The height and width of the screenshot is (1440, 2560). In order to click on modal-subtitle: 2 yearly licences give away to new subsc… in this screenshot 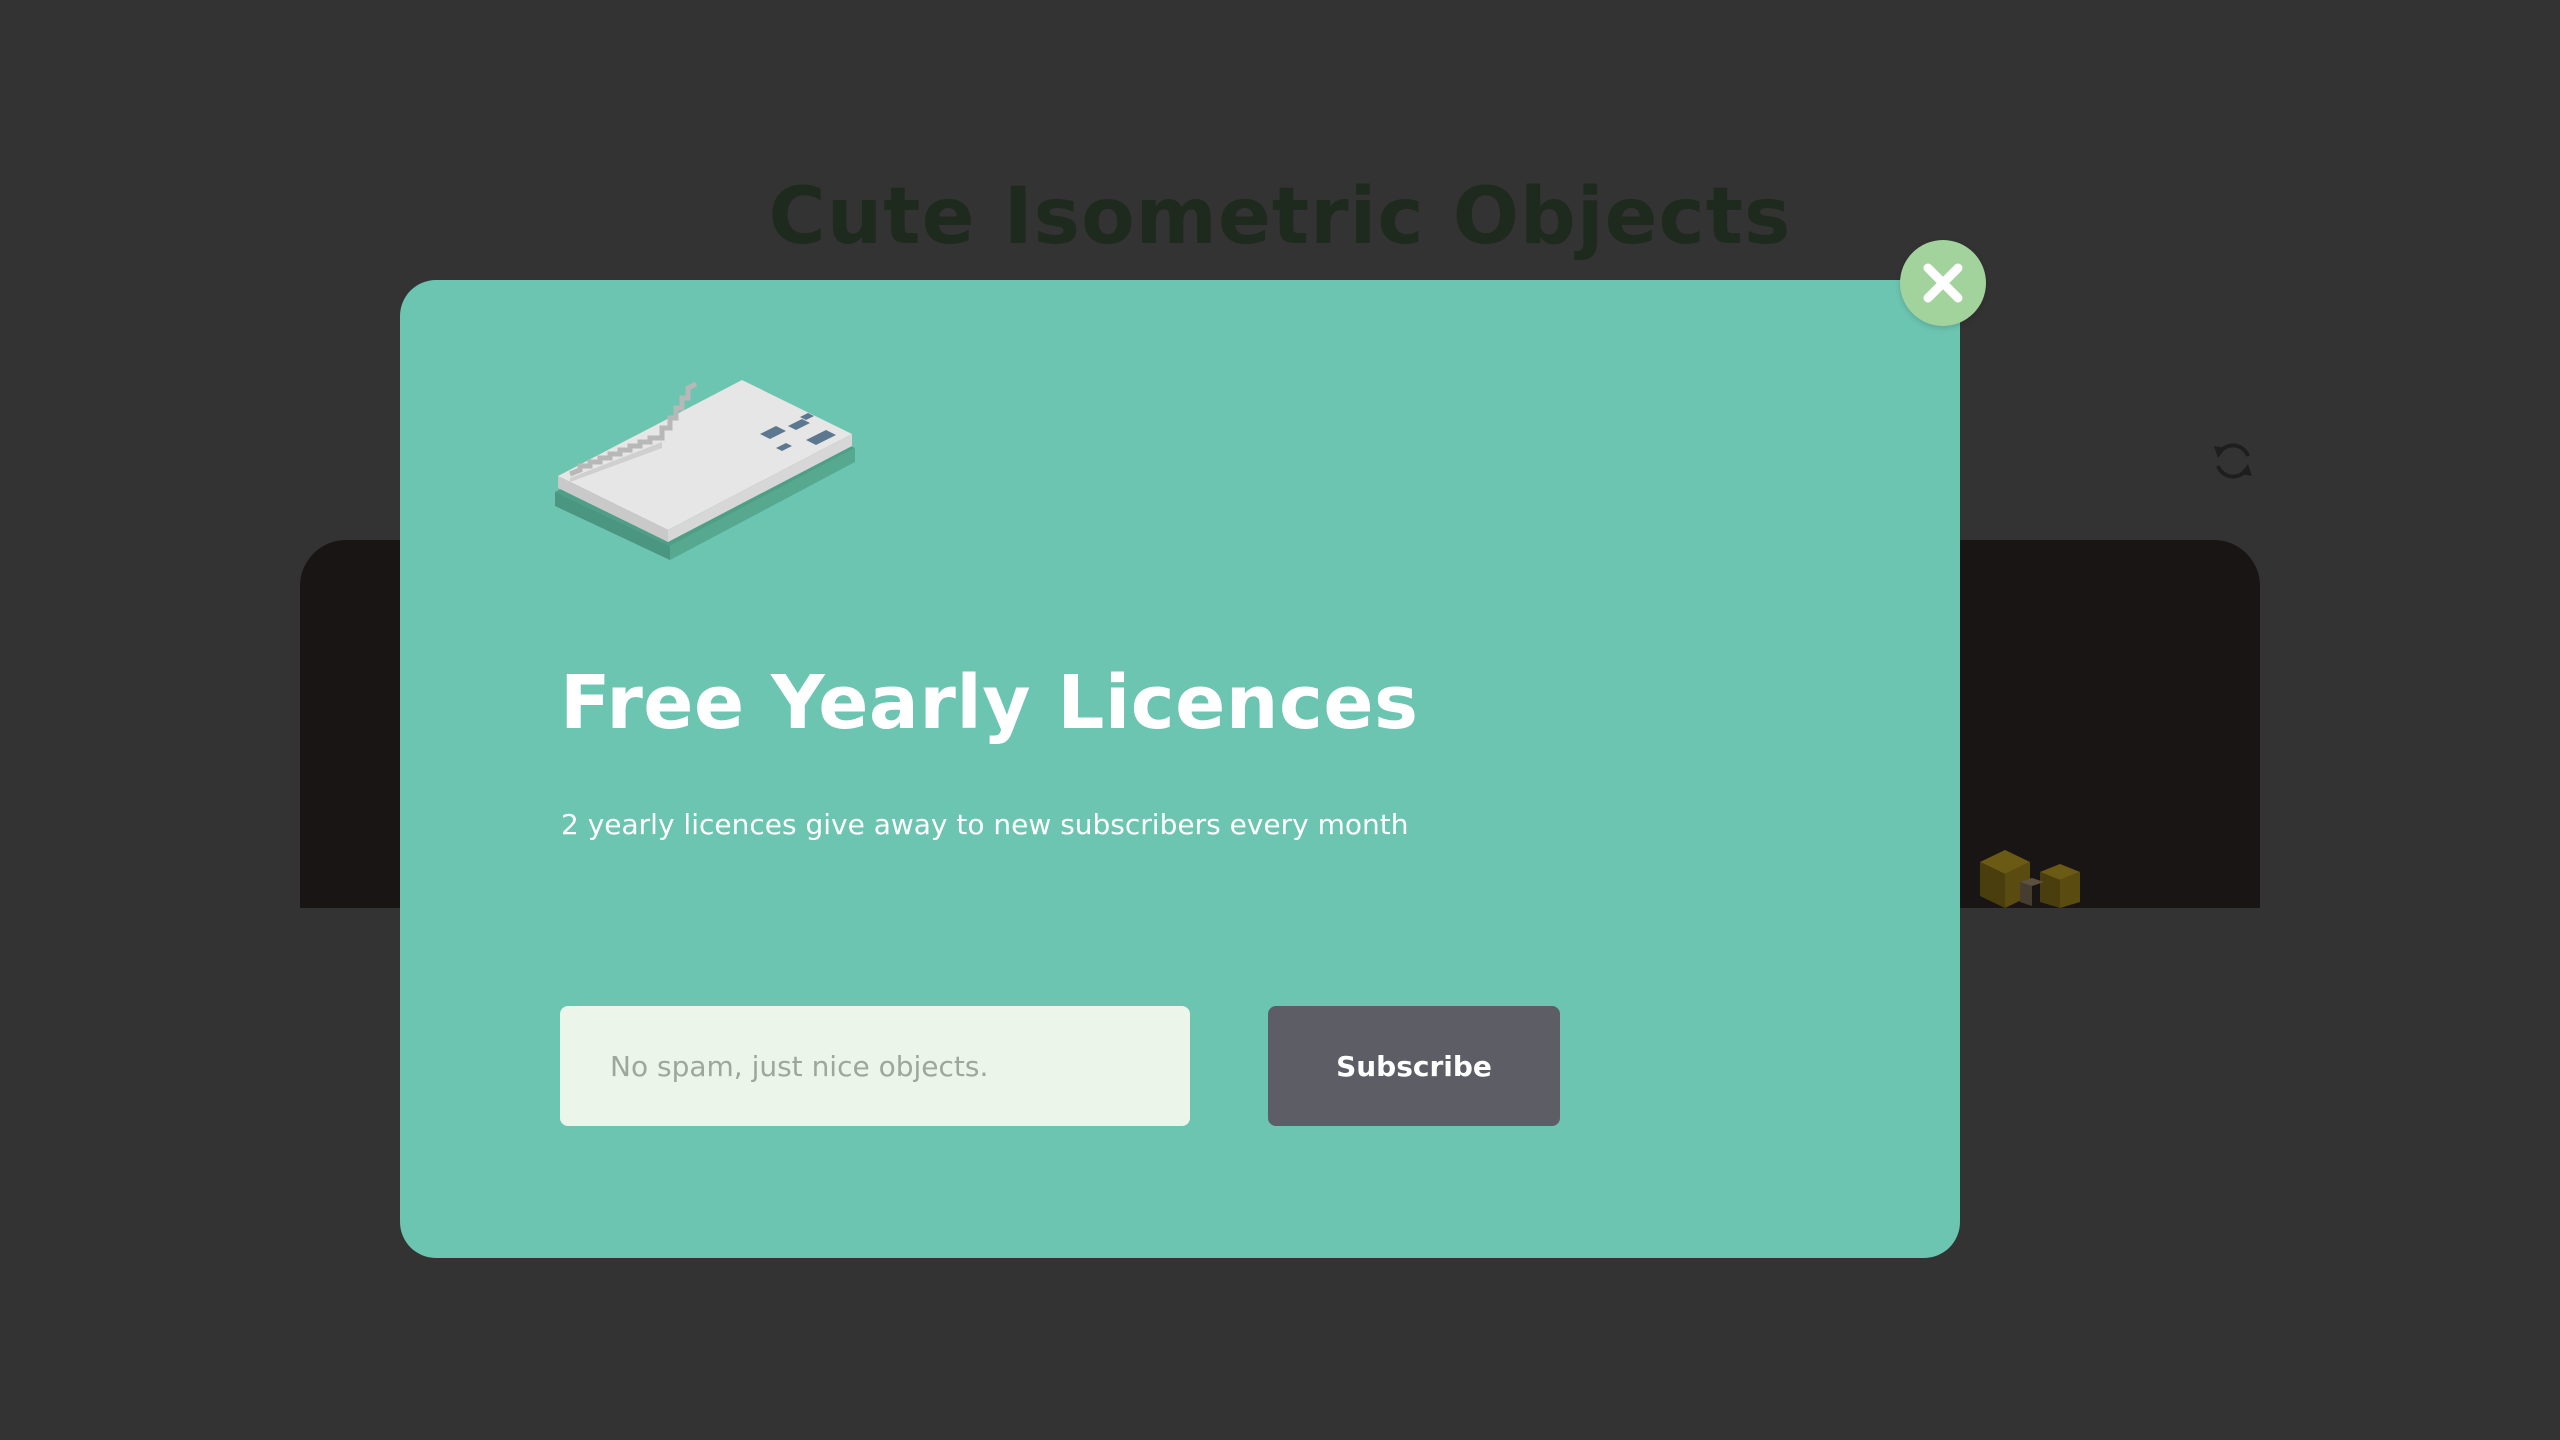, I will do `click(985, 824)`.